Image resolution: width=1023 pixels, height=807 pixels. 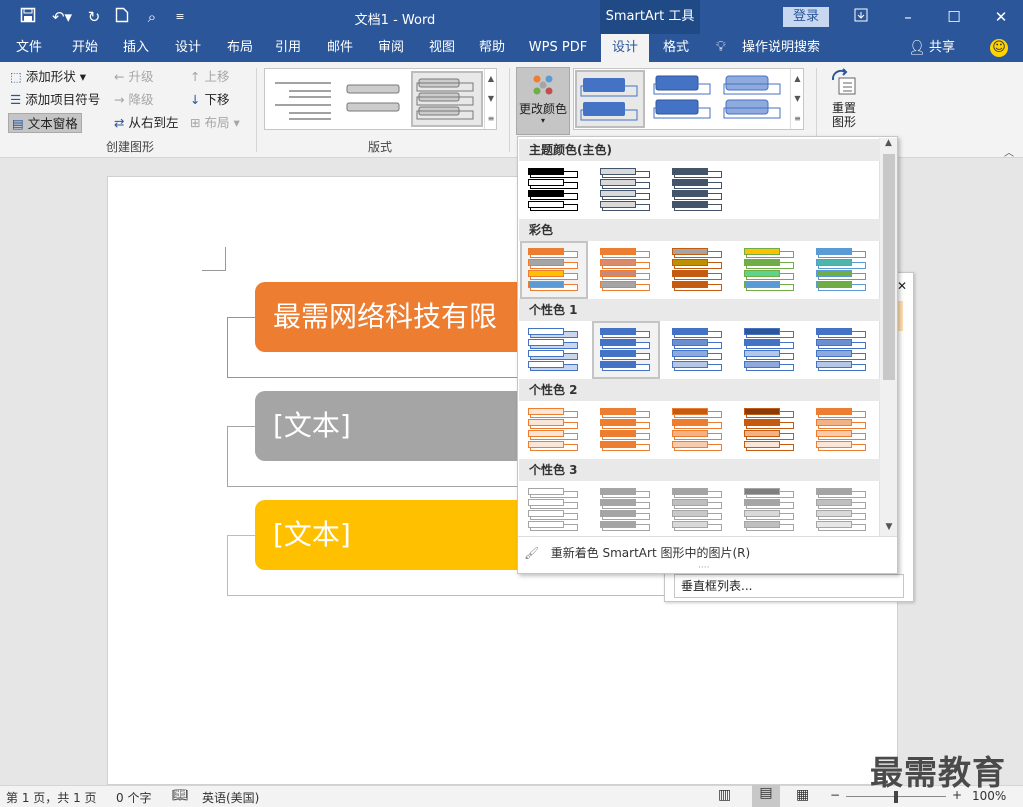 I want to click on demote-button: → 降级, so click(x=133, y=100).